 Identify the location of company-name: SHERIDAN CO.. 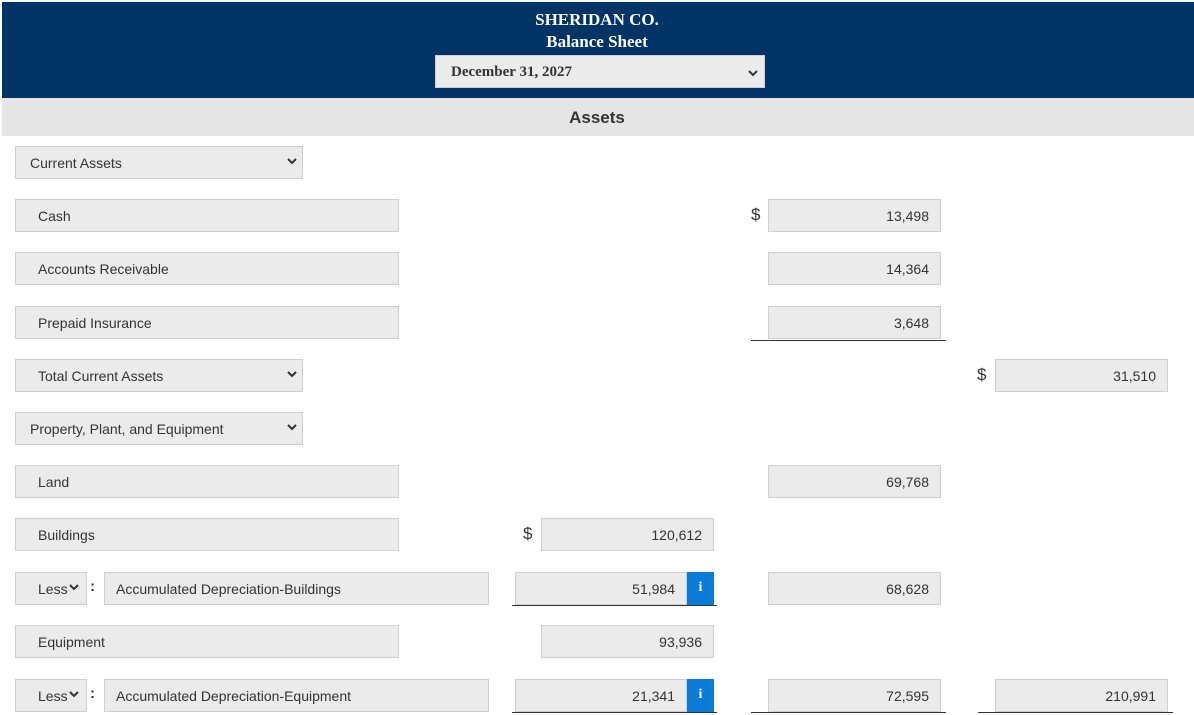
(597, 19).